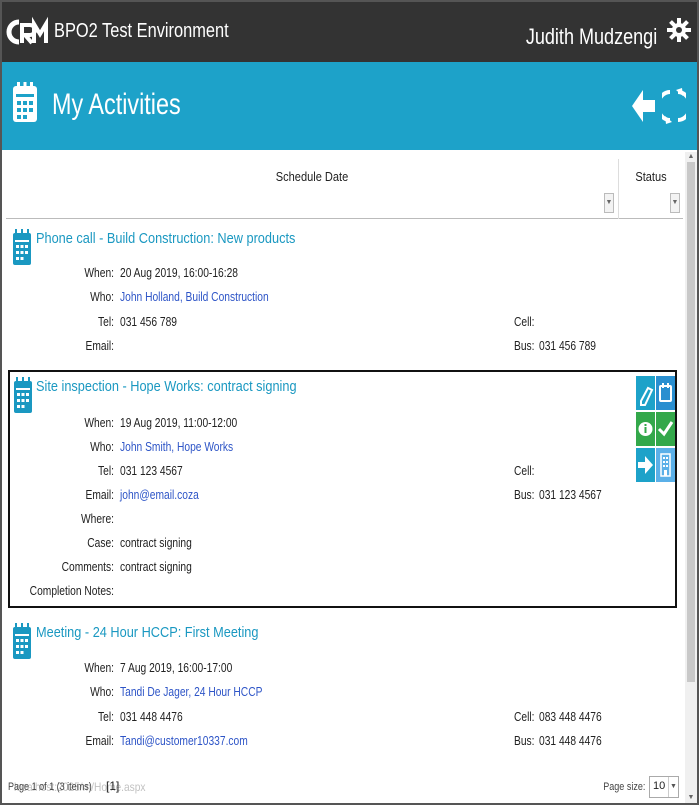 The height and width of the screenshot is (805, 699). Describe the element at coordinates (100, 543) in the screenshot. I see `case-label: Case:` at that location.